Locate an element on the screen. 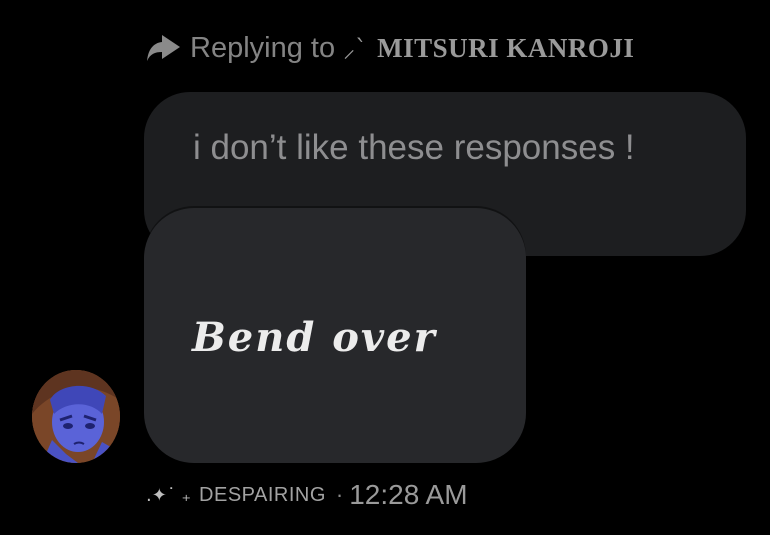 The width and height of the screenshot is (770, 535). sparkle-decoration: .✦˙ ₊ is located at coordinates (169, 495).